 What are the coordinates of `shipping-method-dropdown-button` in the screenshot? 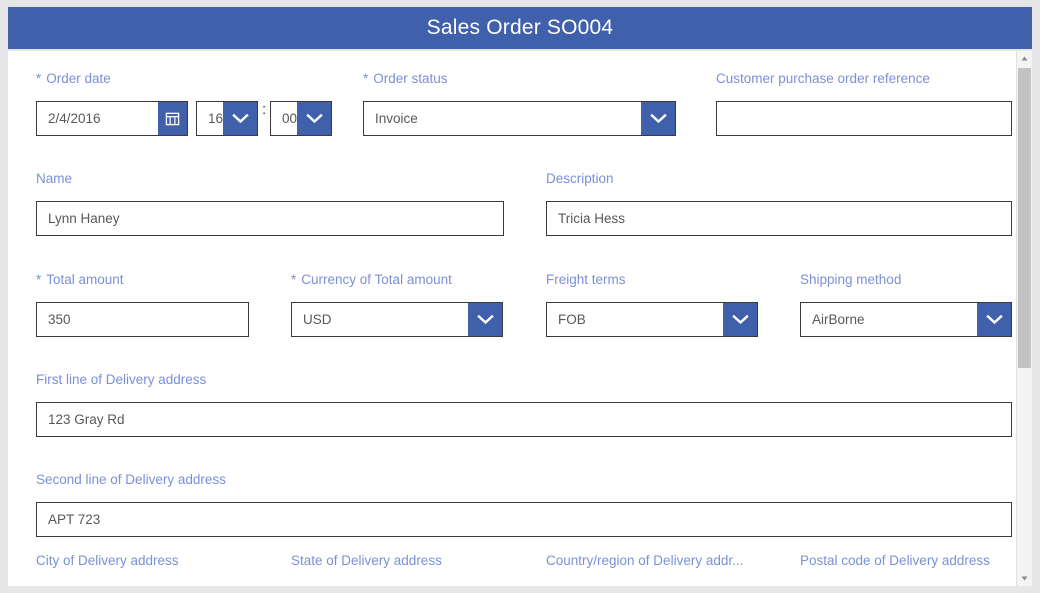 It's located at (994, 319).